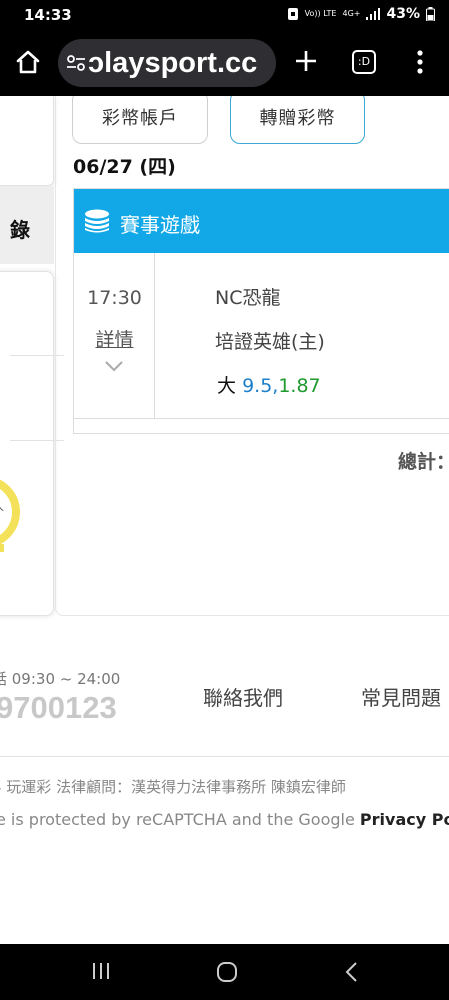  Describe the element at coordinates (373, 14) in the screenshot. I see `signal-icon` at that location.